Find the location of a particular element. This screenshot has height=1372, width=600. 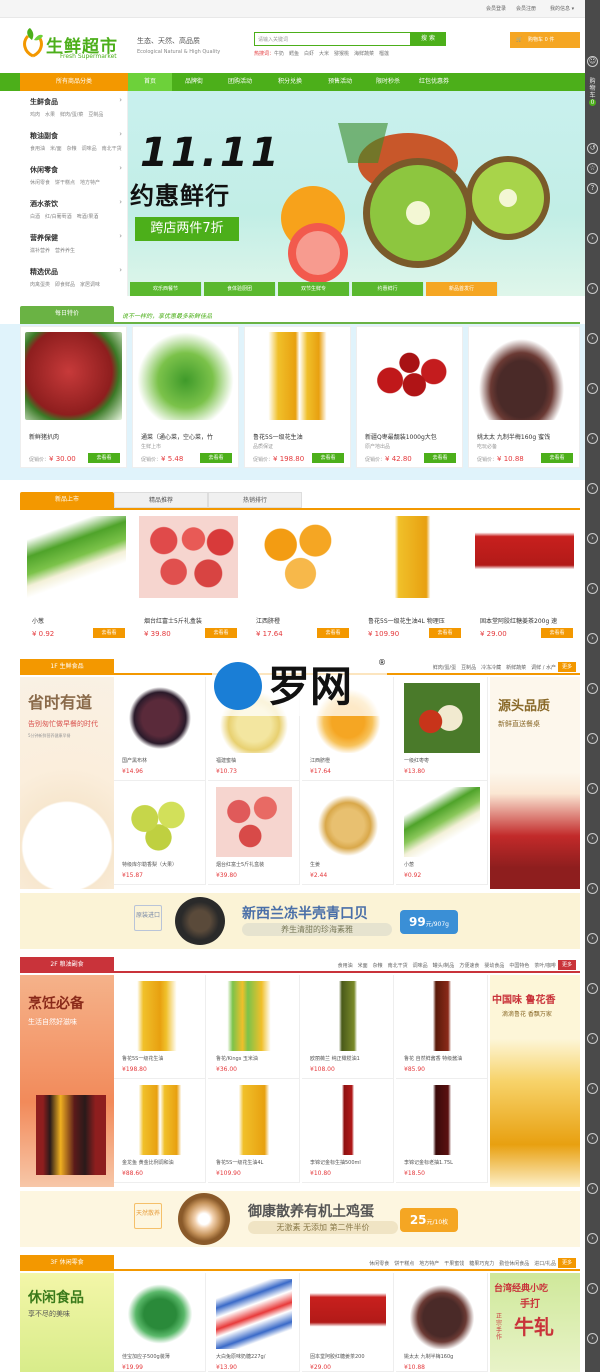

product-name: 鲁花 自然鲜酱香 特级酱油 is located at coordinates (446, 1058).